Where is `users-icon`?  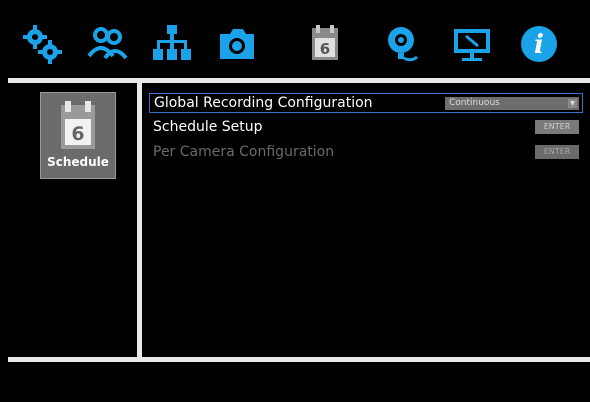 users-icon is located at coordinates (107, 44).